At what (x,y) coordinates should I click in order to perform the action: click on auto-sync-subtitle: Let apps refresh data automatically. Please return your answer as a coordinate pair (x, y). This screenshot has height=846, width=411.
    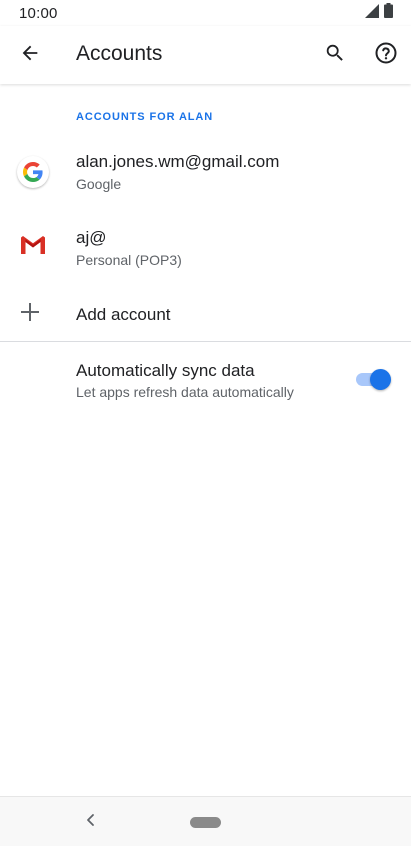
    Looking at the image, I should click on (185, 392).